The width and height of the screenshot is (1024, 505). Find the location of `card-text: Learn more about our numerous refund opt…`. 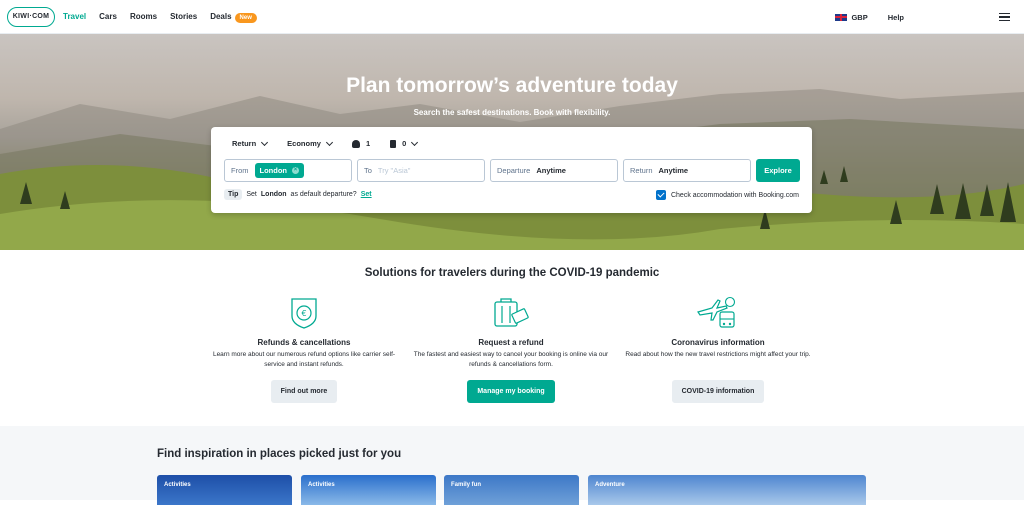

card-text: Learn more about our numerous refund opt… is located at coordinates (304, 359).